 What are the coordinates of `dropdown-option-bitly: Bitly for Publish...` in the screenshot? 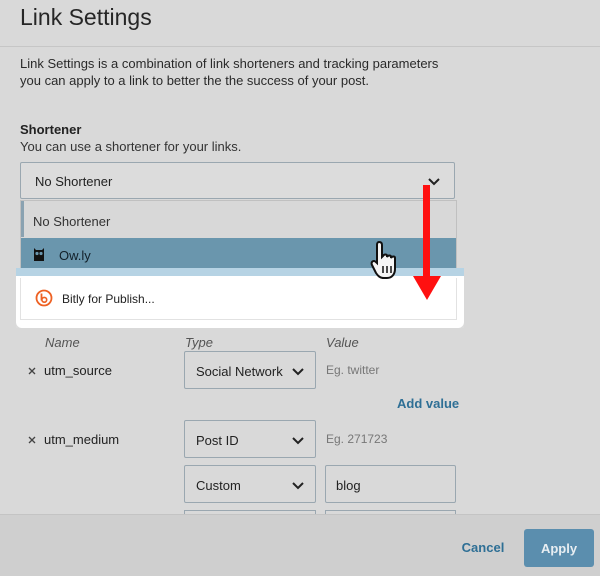 It's located at (238, 299).